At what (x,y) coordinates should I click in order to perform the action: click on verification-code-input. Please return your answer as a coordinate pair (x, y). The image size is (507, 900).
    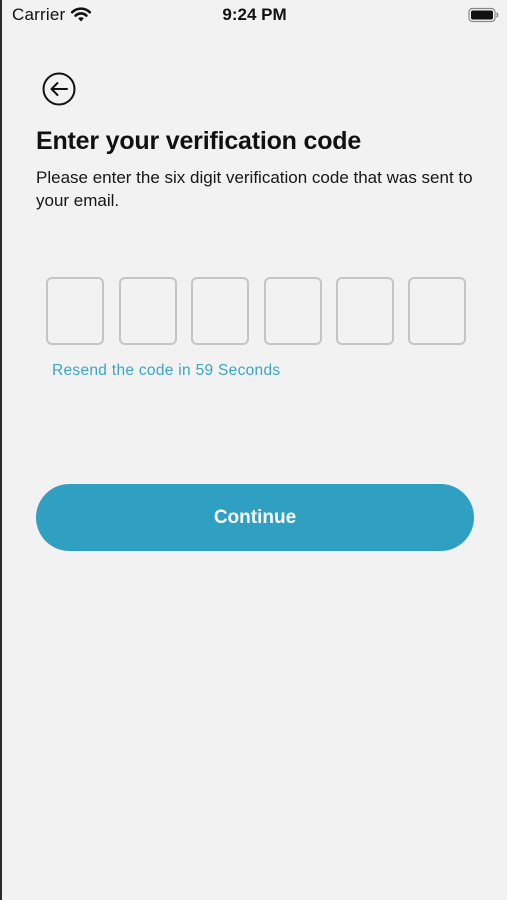
    Looking at the image, I should click on (258, 312).